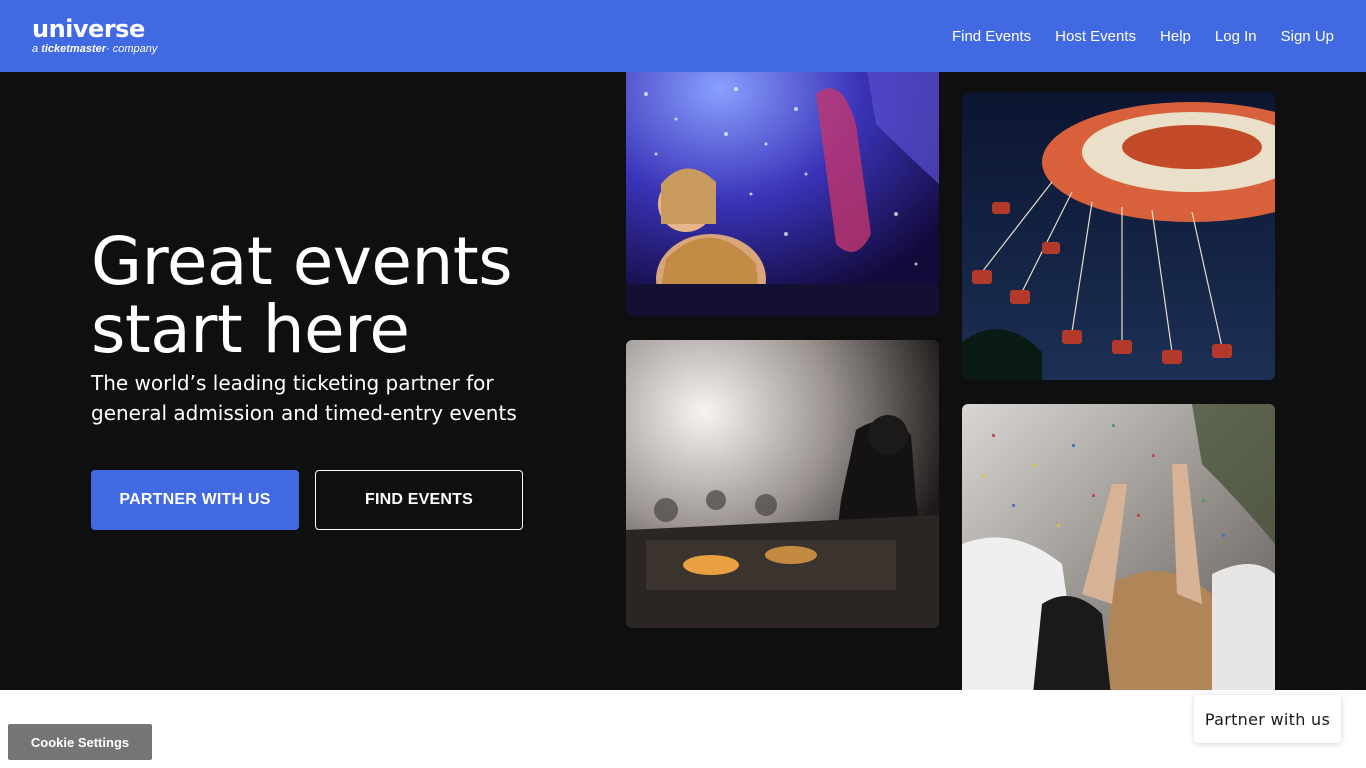 The height and width of the screenshot is (768, 1366). What do you see at coordinates (195, 500) in the screenshot?
I see `partner-with-us-button: PARTNER WITH US` at bounding box center [195, 500].